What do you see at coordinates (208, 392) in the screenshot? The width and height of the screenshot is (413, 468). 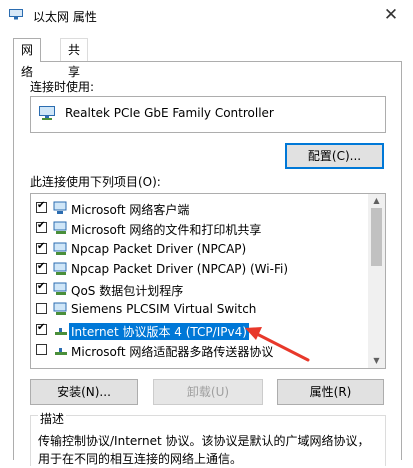 I see `uninstall-button: 卸载(U)` at bounding box center [208, 392].